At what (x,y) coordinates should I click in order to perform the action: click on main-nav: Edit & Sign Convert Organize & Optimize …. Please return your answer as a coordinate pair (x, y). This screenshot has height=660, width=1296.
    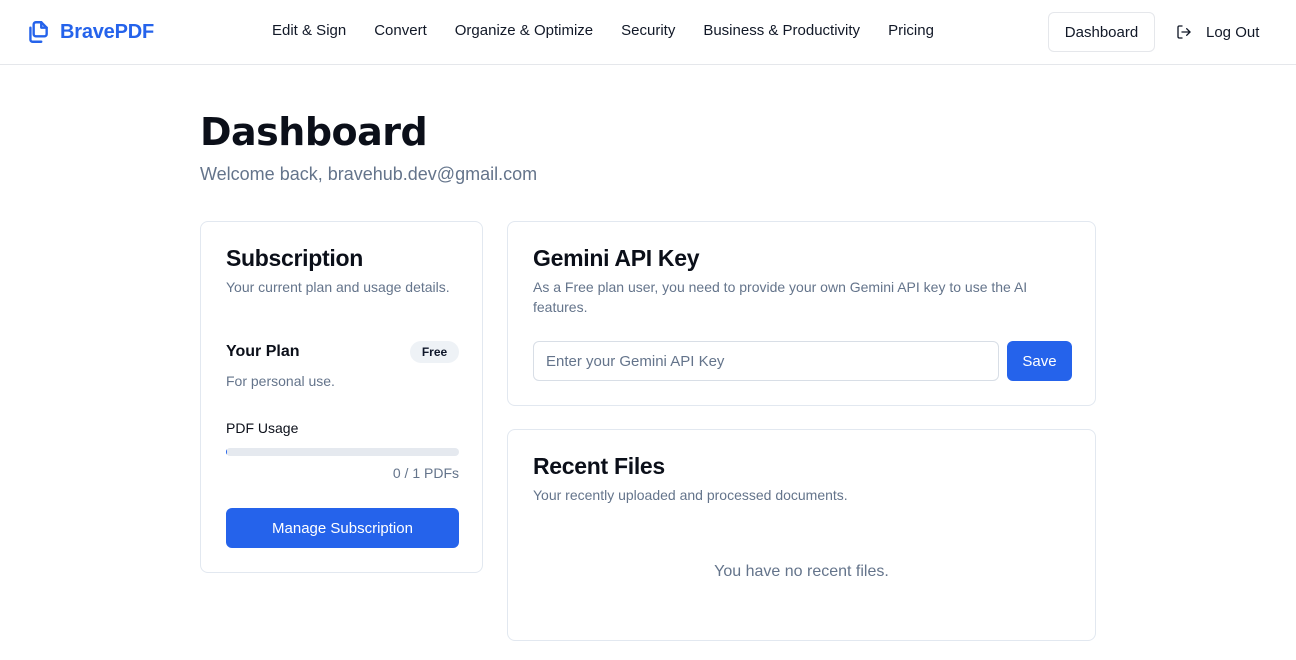
    Looking at the image, I should click on (603, 32).